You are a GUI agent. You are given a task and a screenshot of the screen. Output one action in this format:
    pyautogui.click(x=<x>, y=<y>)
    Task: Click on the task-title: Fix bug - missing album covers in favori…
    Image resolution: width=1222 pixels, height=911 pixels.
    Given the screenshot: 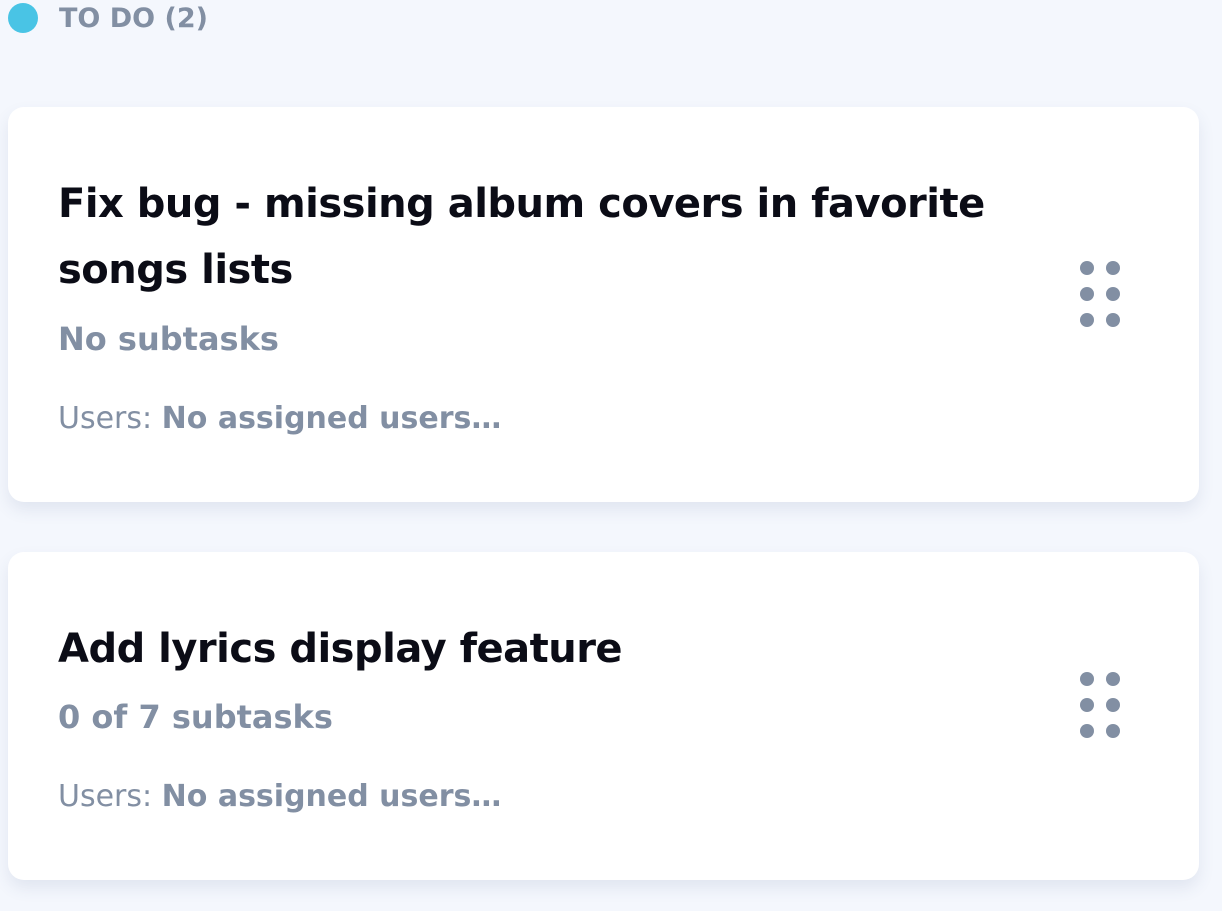 What is the action you would take?
    pyautogui.click(x=521, y=237)
    